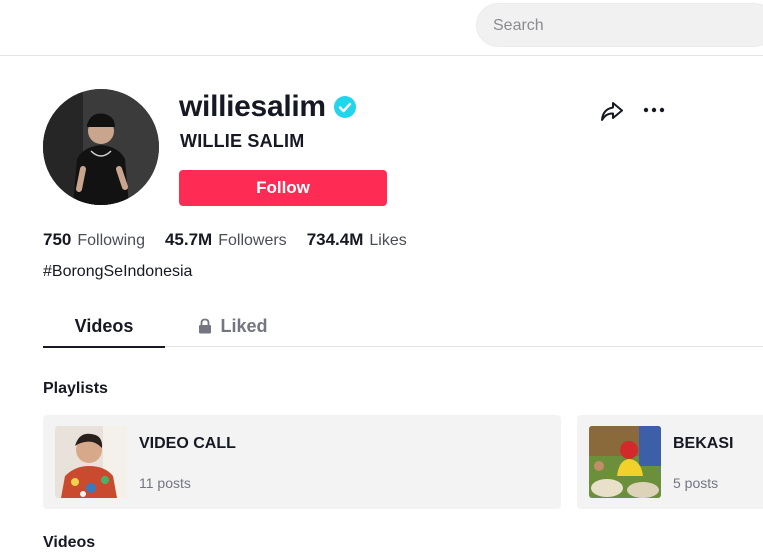  What do you see at coordinates (244, 325) in the screenshot?
I see `tab-liked-label: Liked` at bounding box center [244, 325].